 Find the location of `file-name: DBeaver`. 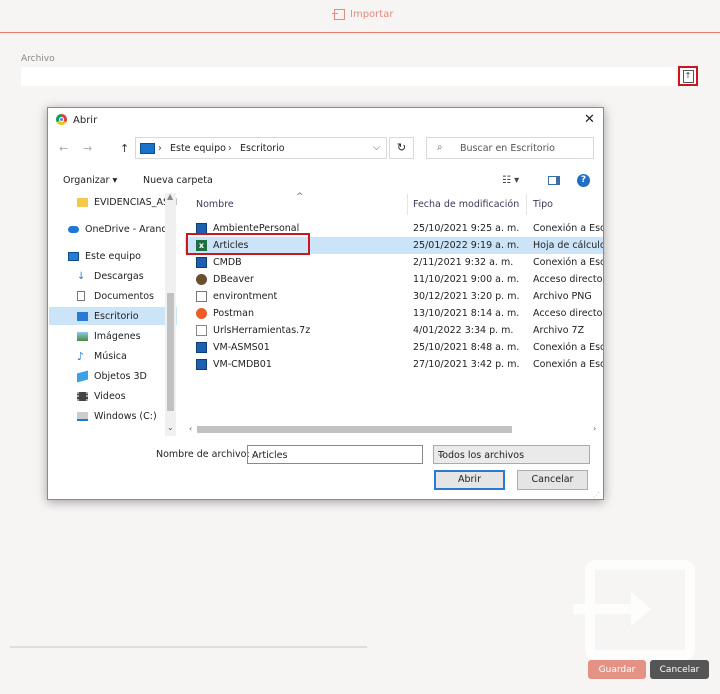

file-name: DBeaver is located at coordinates (233, 279).